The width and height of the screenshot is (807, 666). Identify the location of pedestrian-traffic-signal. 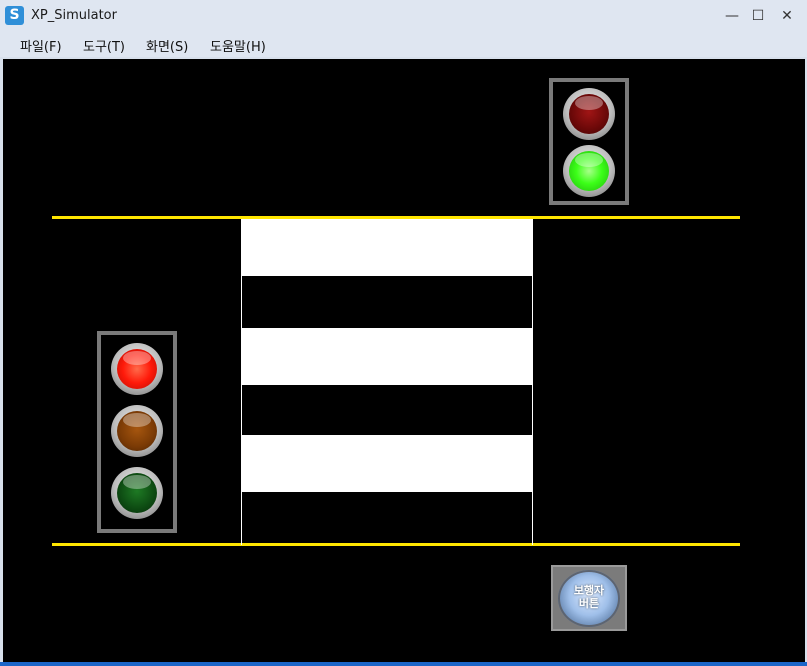
(137, 432).